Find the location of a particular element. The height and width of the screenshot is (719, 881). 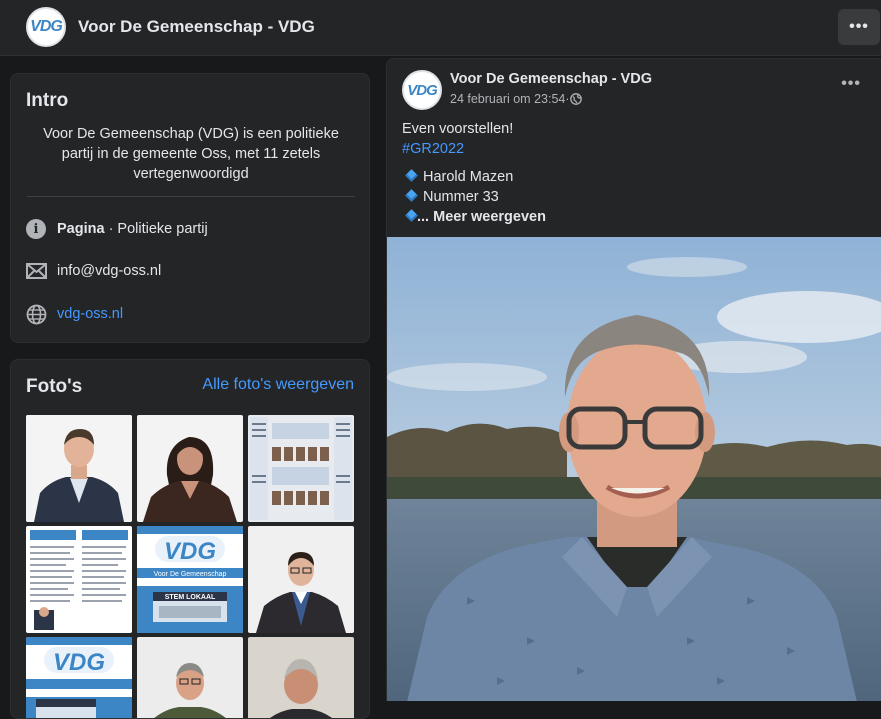

see-all-photos-link: Alle foto's weergeven is located at coordinates (278, 385).